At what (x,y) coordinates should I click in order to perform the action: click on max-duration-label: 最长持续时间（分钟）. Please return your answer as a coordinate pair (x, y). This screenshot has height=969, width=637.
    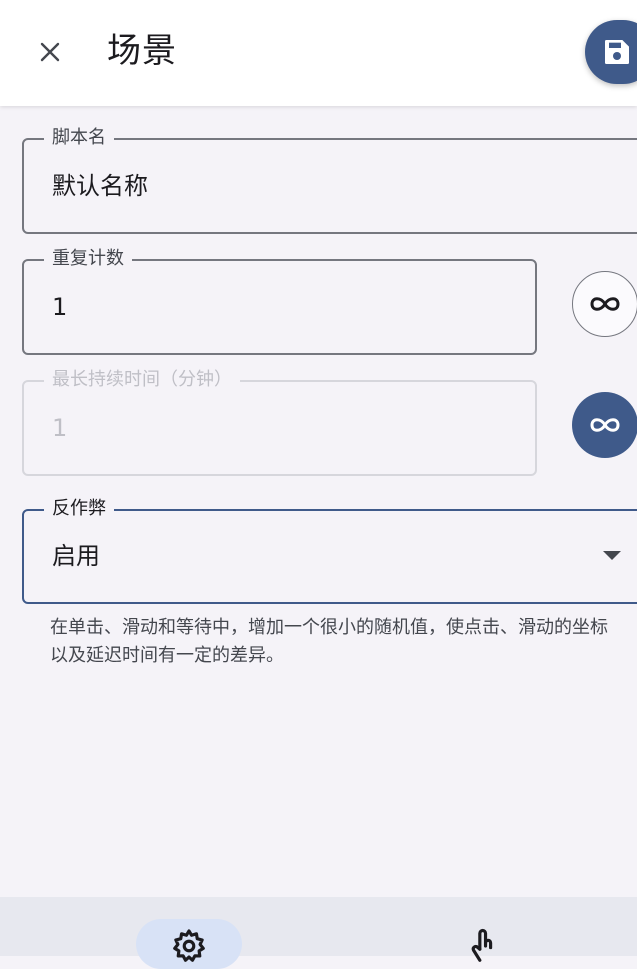
    Looking at the image, I should click on (142, 380).